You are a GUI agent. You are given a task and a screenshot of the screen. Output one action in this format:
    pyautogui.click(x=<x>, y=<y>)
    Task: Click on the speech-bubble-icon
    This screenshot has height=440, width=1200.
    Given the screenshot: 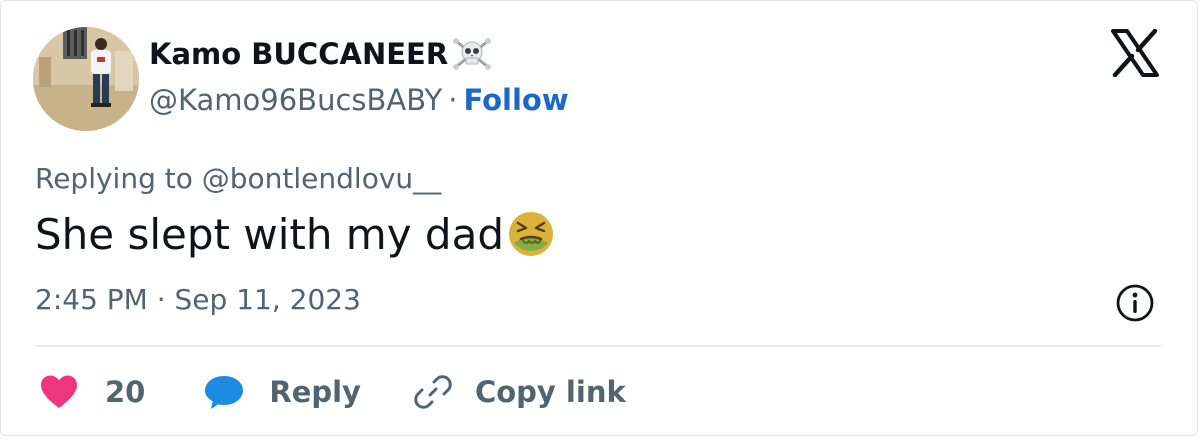 What is the action you would take?
    pyautogui.click(x=224, y=392)
    